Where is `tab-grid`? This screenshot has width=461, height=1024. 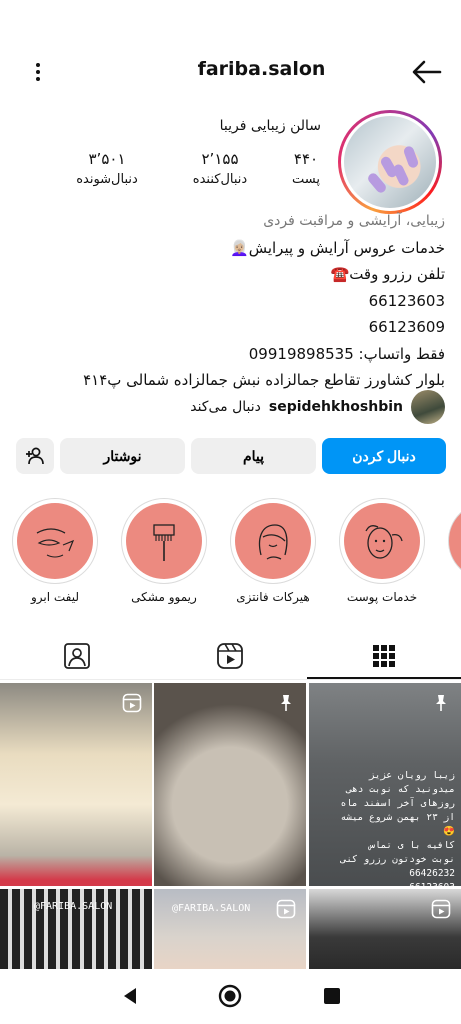
tab-grid is located at coordinates (384, 656).